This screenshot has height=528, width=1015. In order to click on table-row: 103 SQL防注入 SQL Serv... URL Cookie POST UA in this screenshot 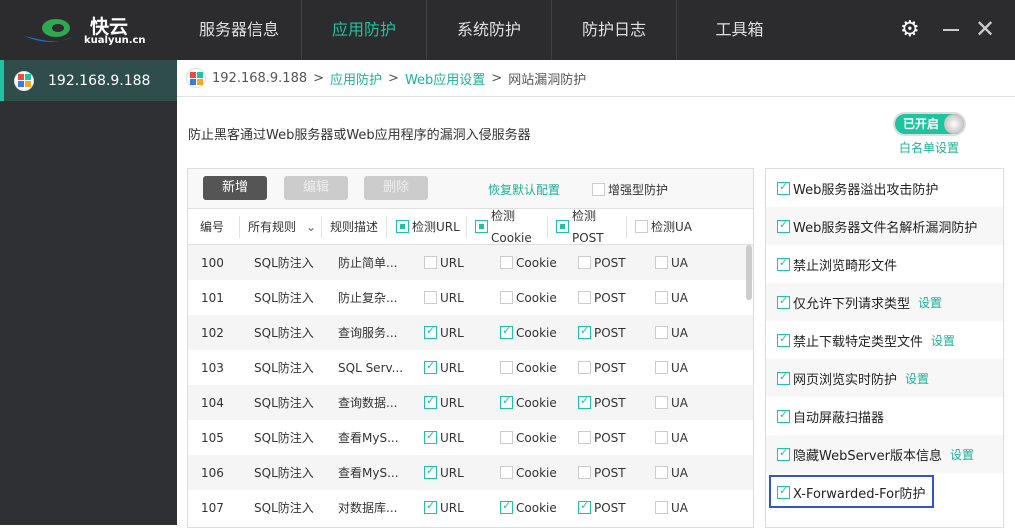, I will do `click(470, 367)`.